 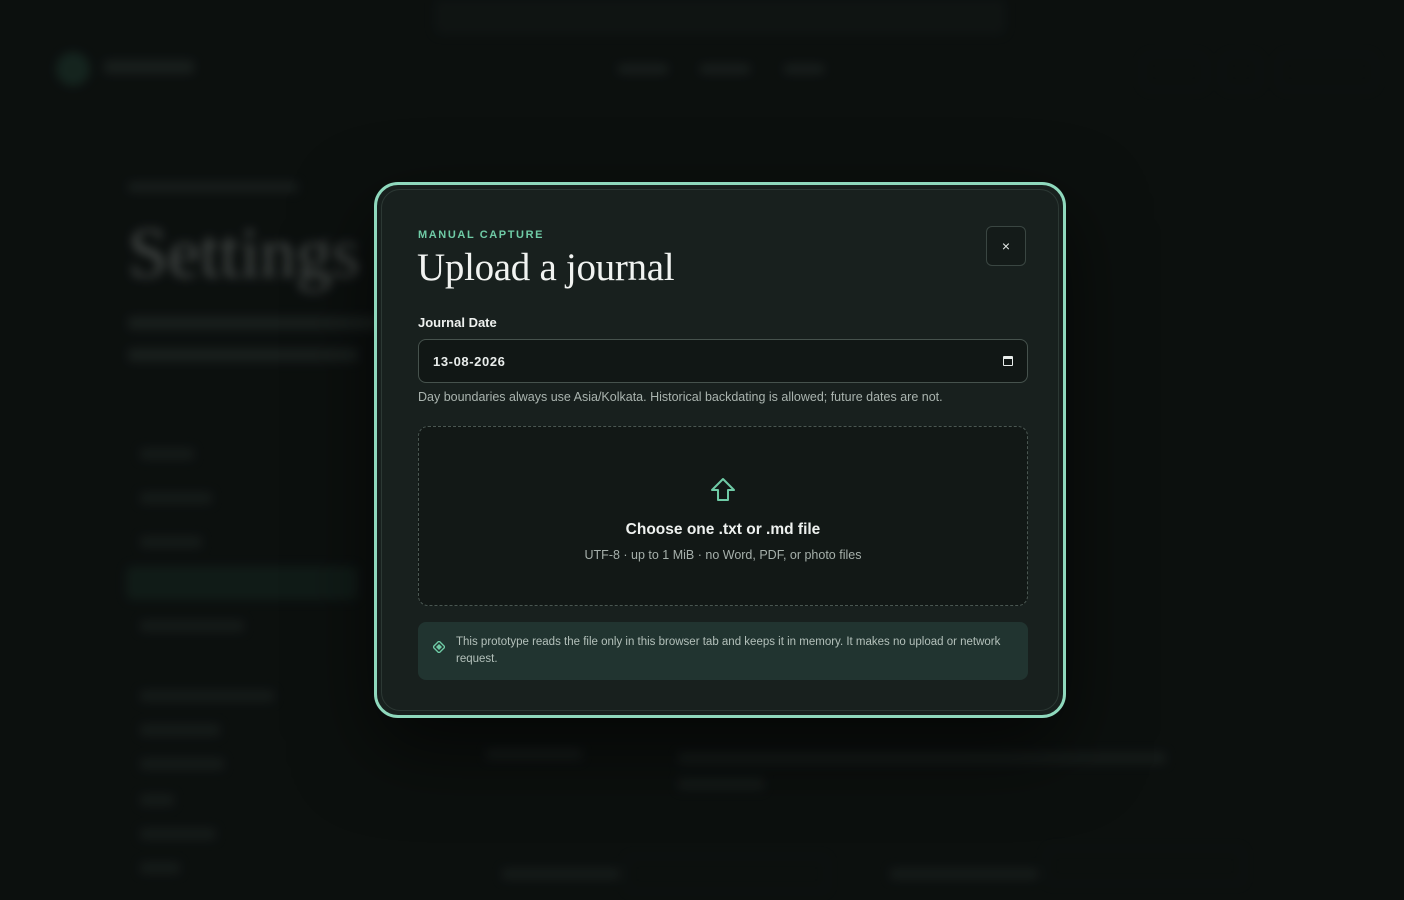 I want to click on journal-date-label: Journal Date, so click(x=457, y=322).